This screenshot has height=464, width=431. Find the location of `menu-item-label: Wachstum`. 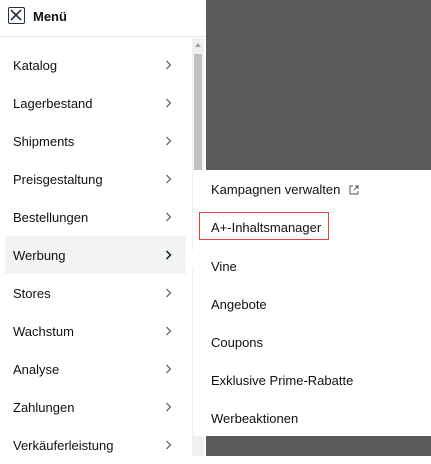

menu-item-label: Wachstum is located at coordinates (43, 331).